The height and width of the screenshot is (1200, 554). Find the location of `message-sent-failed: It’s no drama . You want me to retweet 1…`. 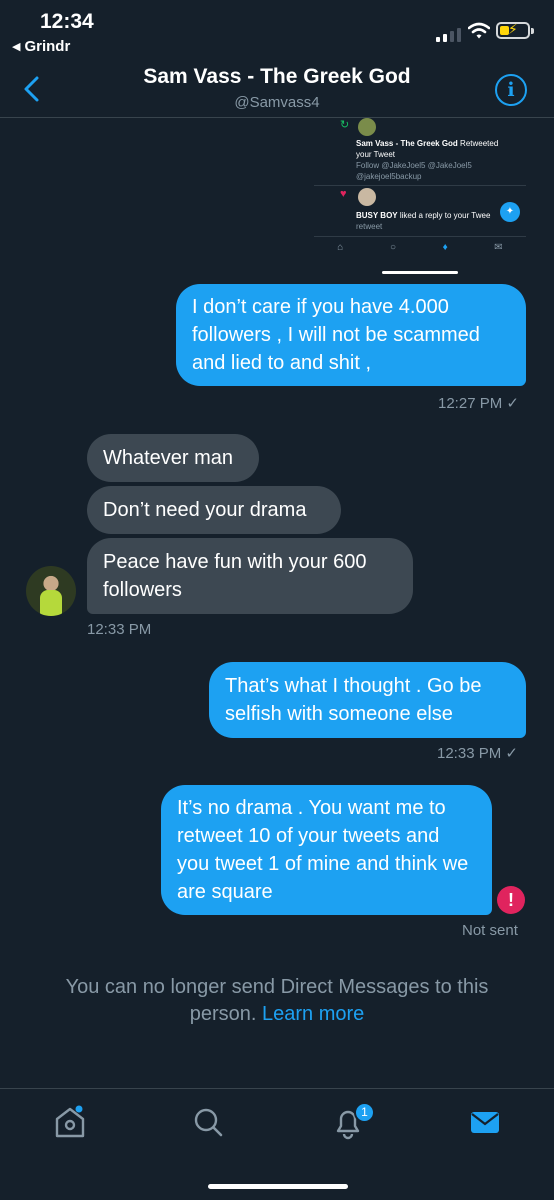

message-sent-failed: It’s no drama . You want me to retweet 1… is located at coordinates (326, 850).